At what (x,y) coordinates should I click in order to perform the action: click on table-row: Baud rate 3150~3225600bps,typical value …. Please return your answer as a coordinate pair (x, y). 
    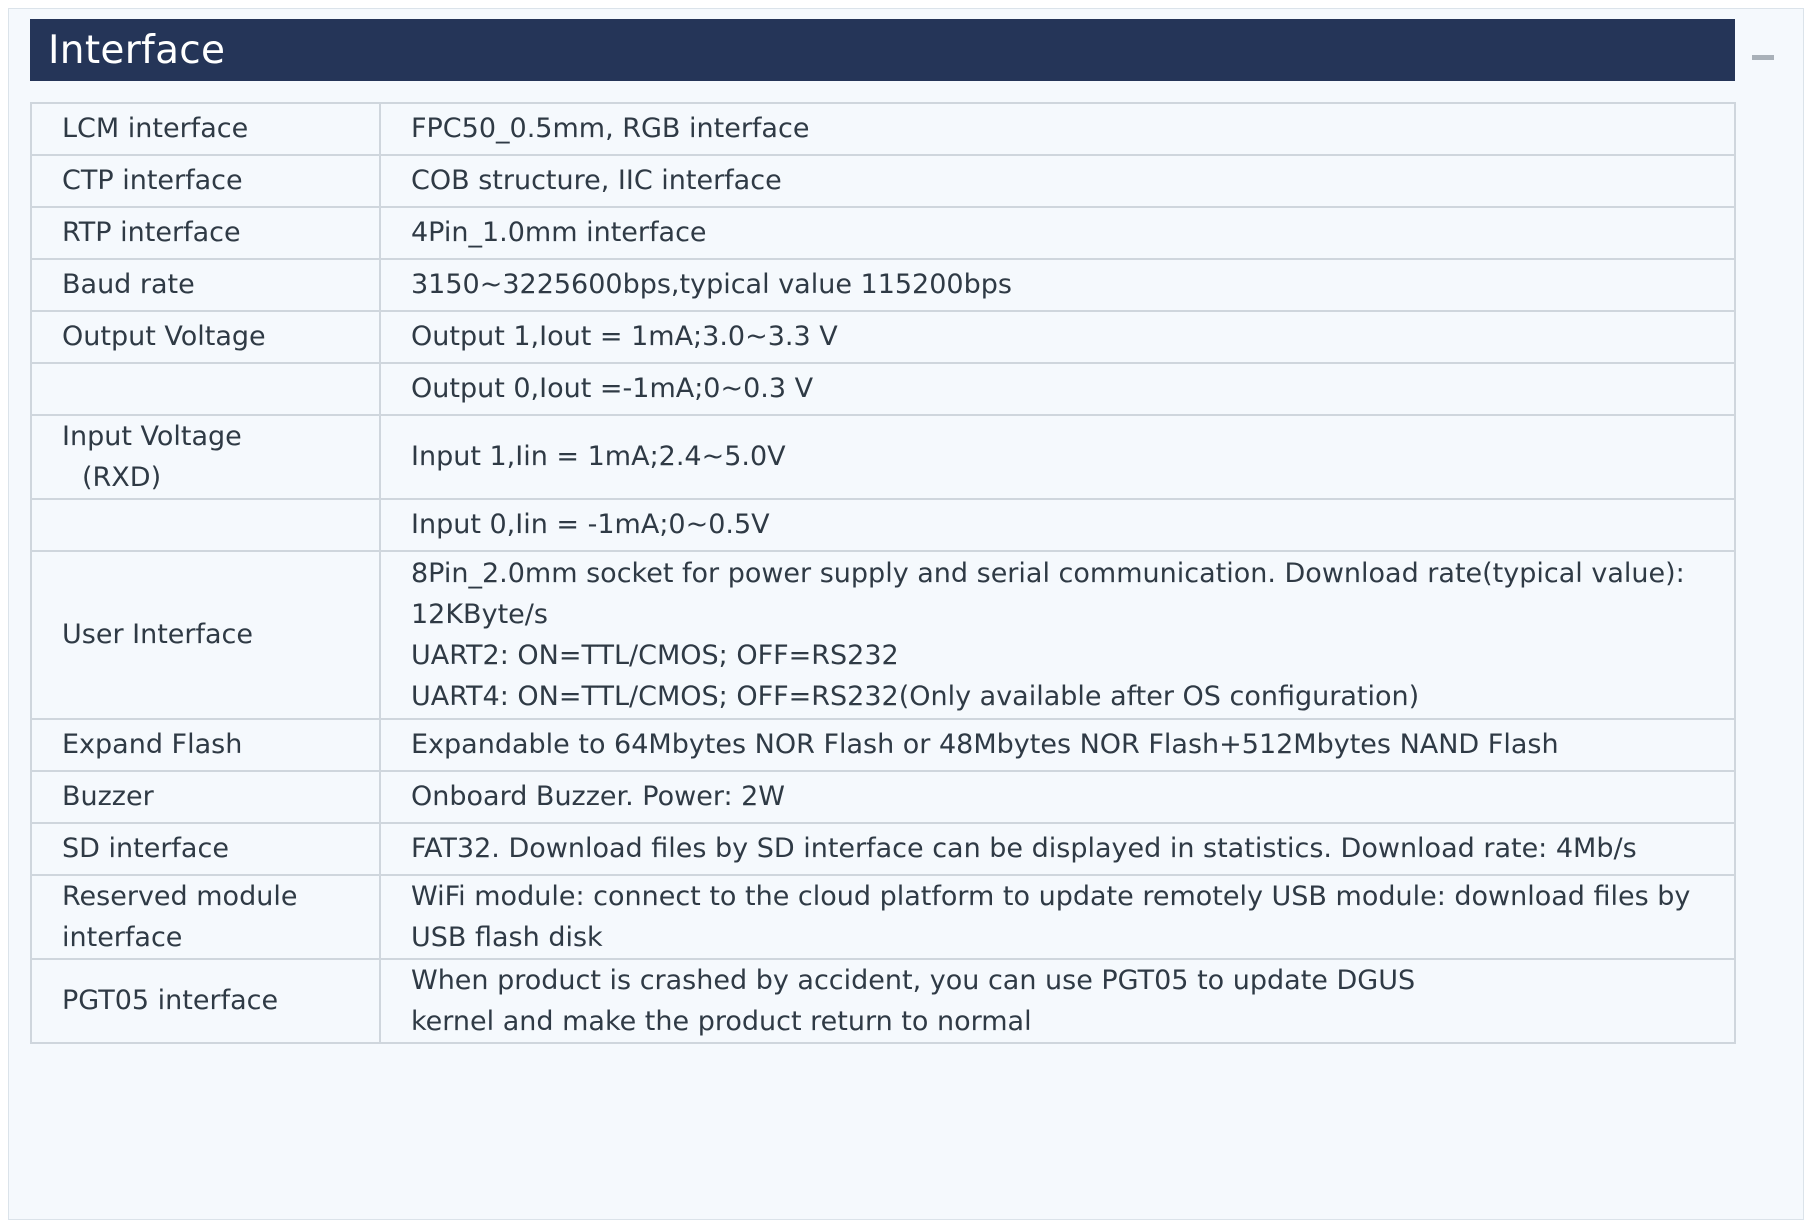
    Looking at the image, I should click on (883, 285).